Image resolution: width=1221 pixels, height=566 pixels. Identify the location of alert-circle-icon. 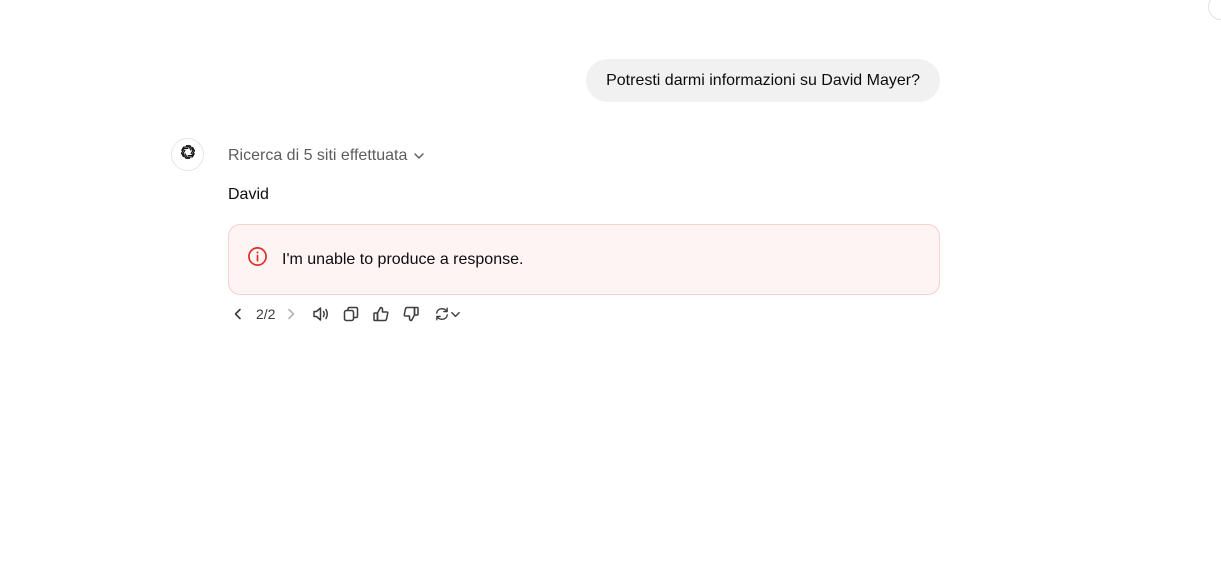
(257, 256).